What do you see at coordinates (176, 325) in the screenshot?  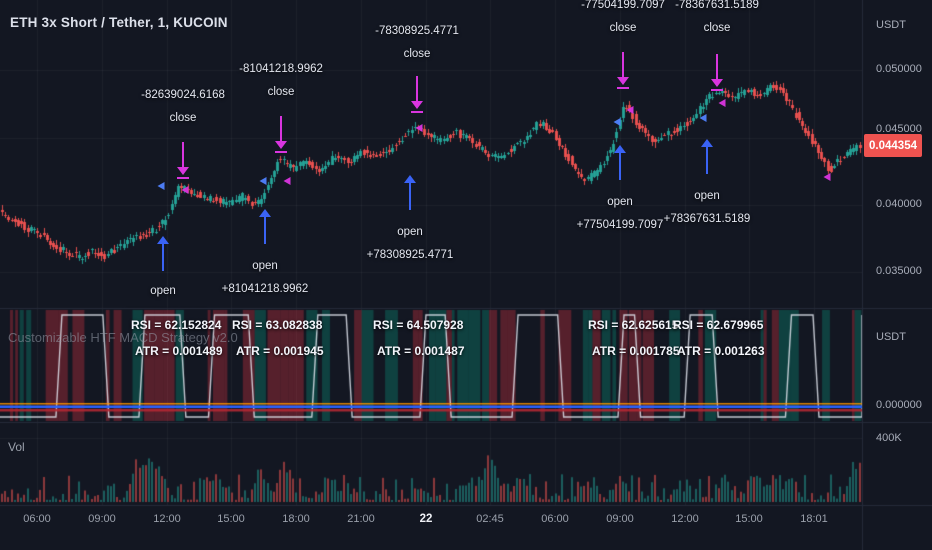 I see `rsi-value: RSI = 62.152824` at bounding box center [176, 325].